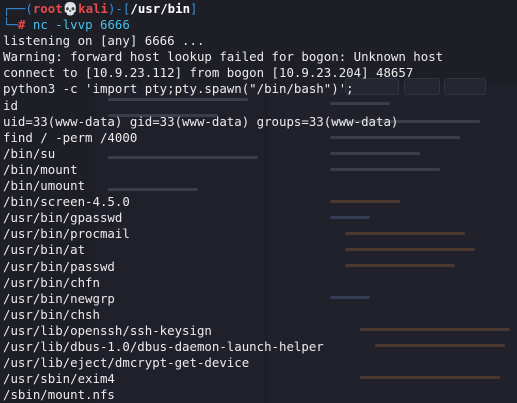 The width and height of the screenshot is (517, 403). Describe the element at coordinates (40, 25) in the screenshot. I see `command-name: nc` at that location.